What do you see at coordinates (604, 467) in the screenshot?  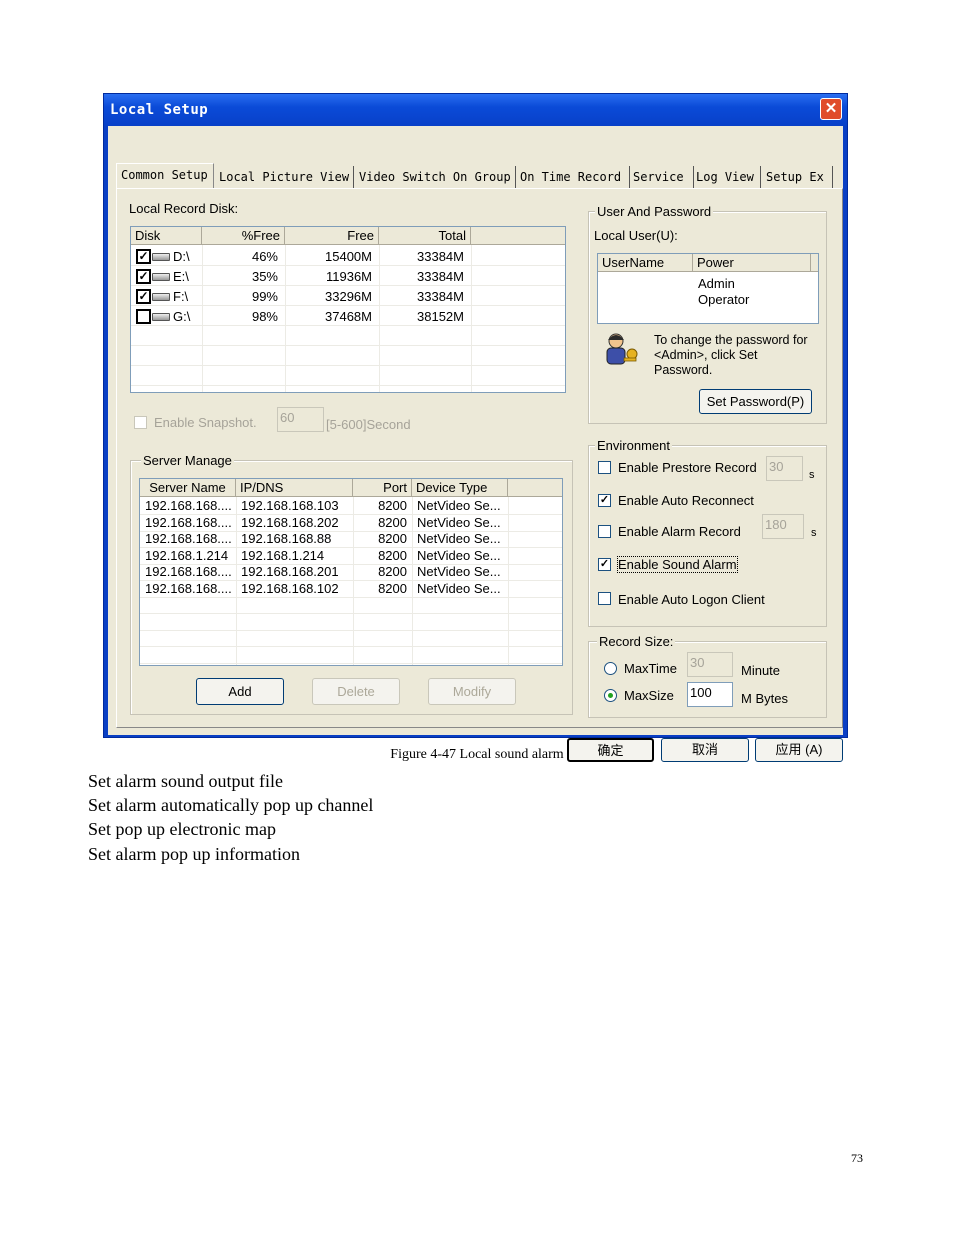 I see `enable-prestore-checkbox` at bounding box center [604, 467].